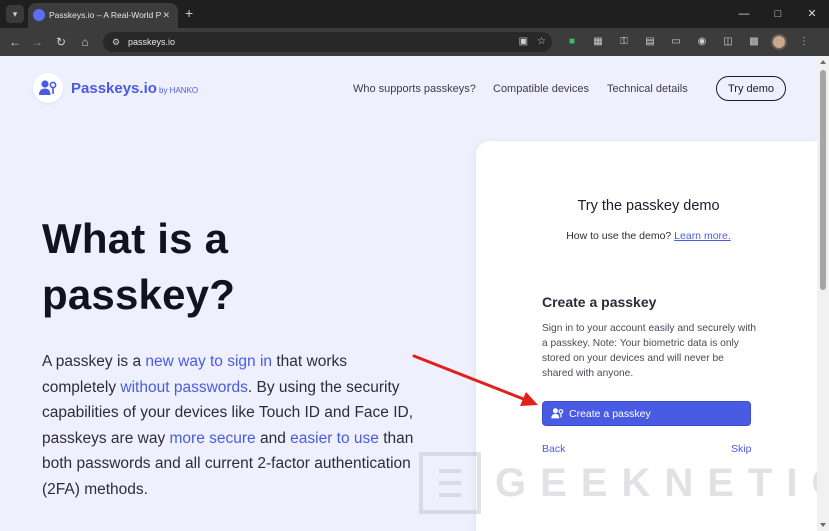  I want to click on maximize-icon: □, so click(778, 14).